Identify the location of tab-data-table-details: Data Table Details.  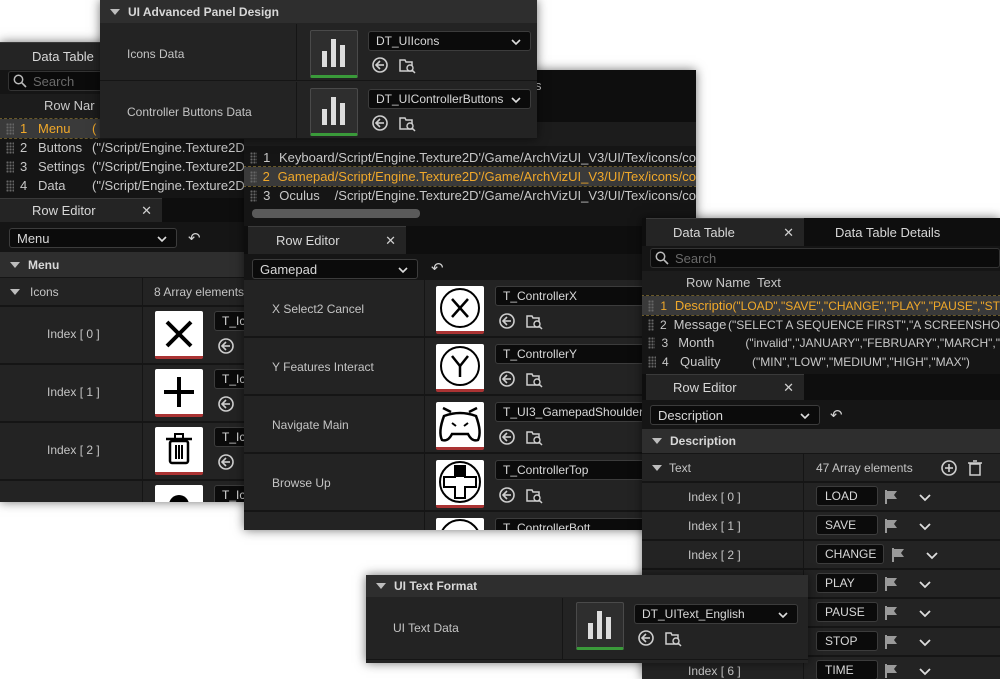
(906, 232).